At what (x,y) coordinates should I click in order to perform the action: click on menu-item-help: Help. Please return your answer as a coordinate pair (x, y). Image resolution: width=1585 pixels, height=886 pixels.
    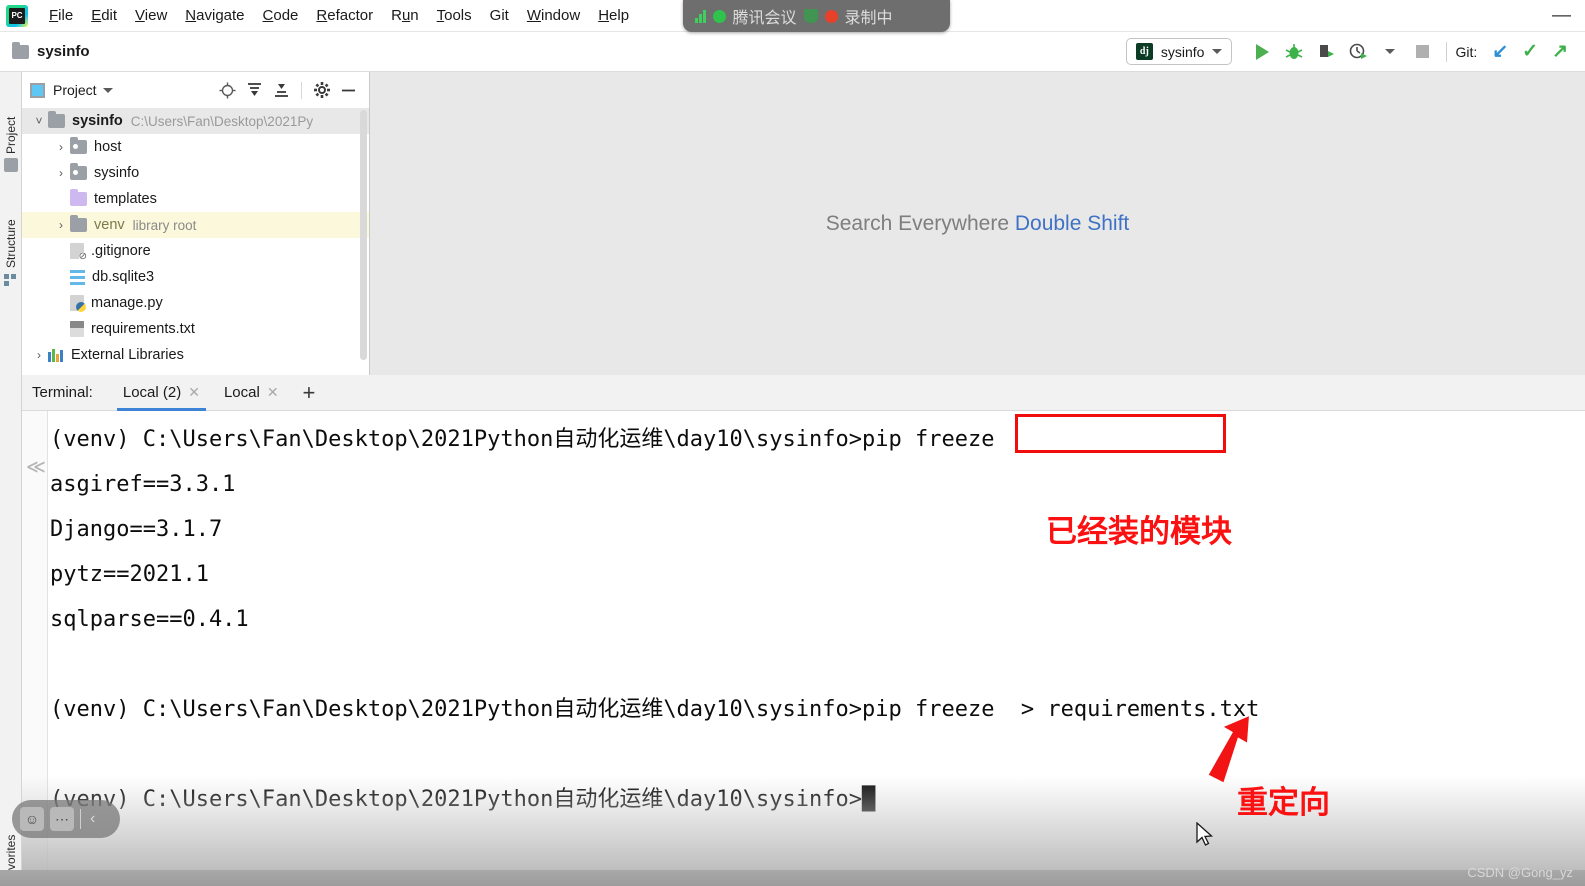
    Looking at the image, I should click on (613, 15).